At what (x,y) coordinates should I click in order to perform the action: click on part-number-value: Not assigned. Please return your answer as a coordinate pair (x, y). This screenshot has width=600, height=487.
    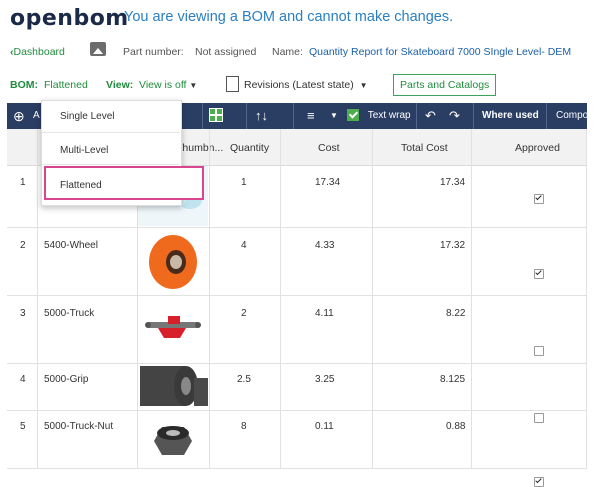
    Looking at the image, I should click on (226, 52).